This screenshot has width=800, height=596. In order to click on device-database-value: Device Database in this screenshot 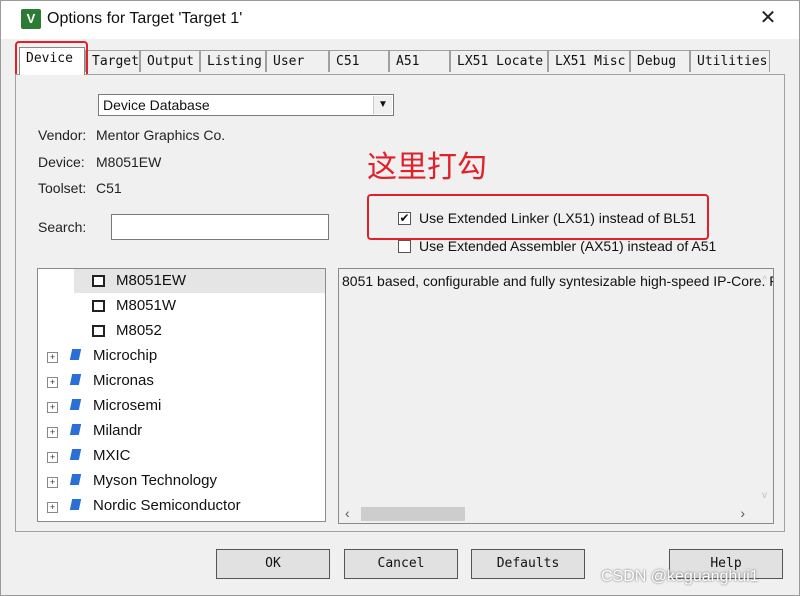, I will do `click(156, 105)`.